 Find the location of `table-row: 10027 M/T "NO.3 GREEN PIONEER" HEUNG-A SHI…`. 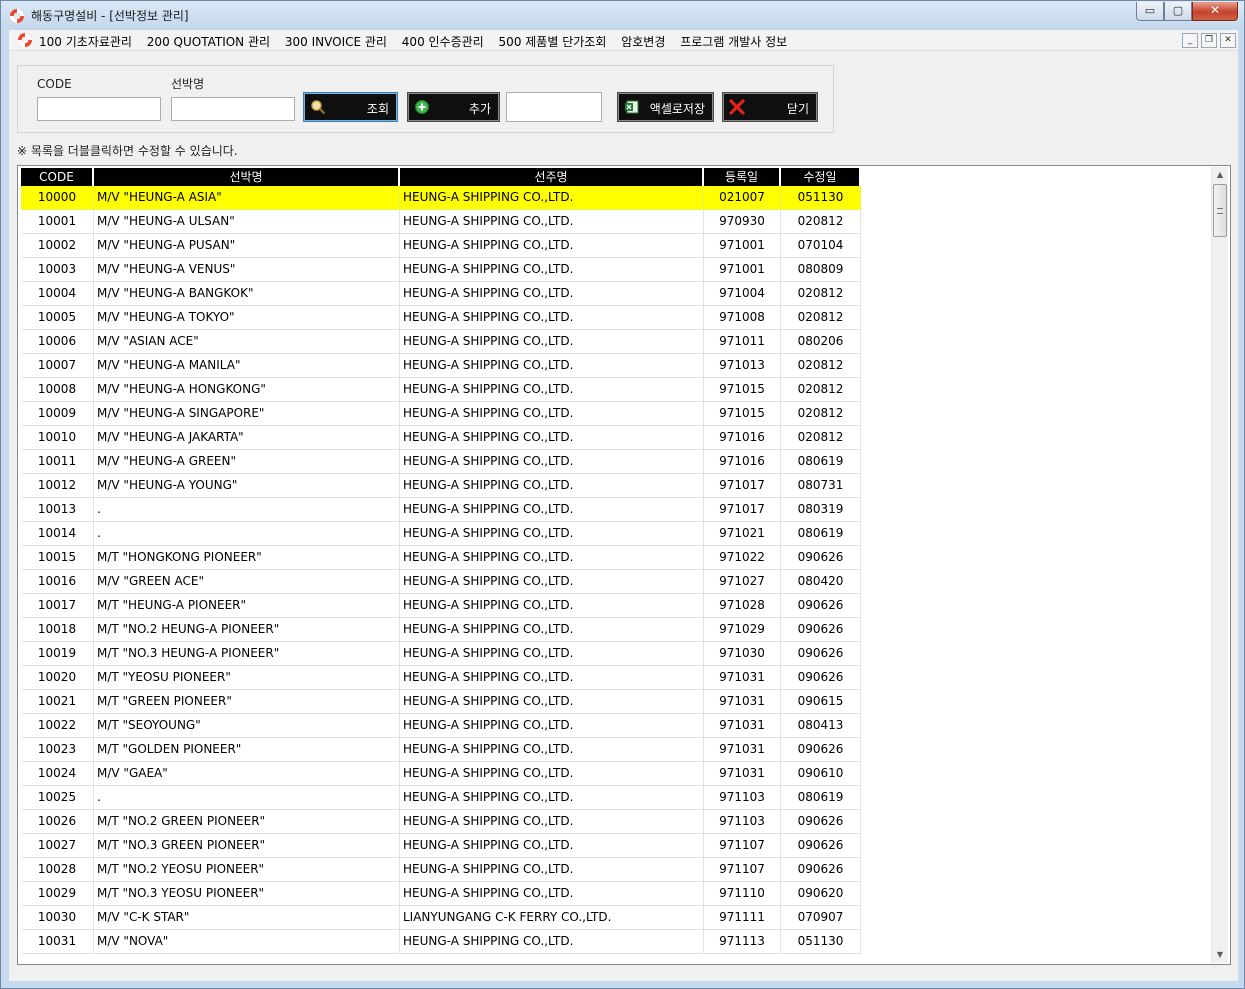

table-row: 10027 M/T "NO.3 GREEN PIONEER" HEUNG-A SHI… is located at coordinates (441, 846).